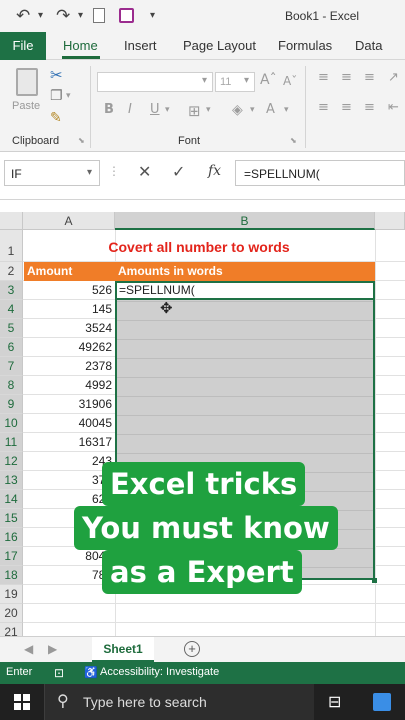 The height and width of the screenshot is (720, 405). What do you see at coordinates (69, 271) in the screenshot?
I see `header-amount-cell: Amount` at bounding box center [69, 271].